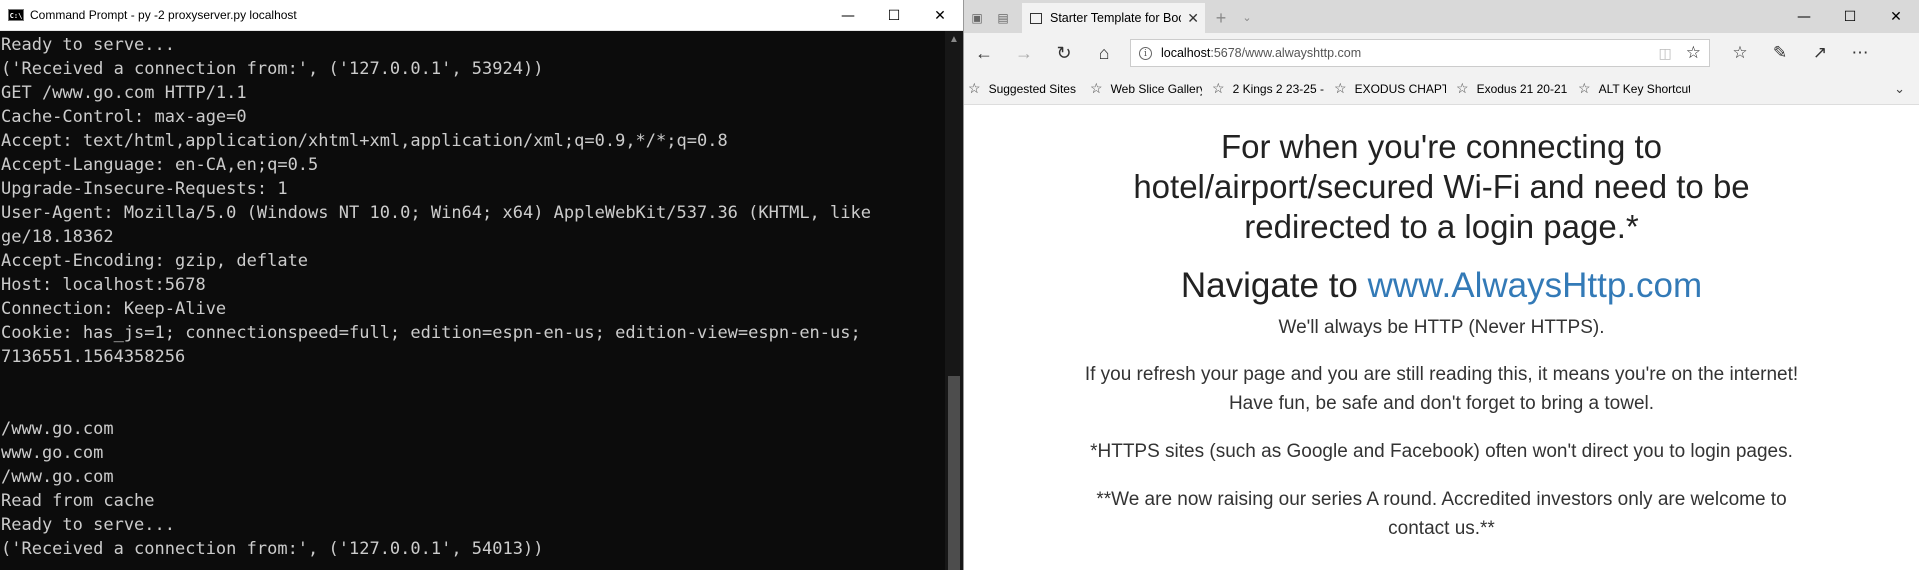 The height and width of the screenshot is (570, 1919). What do you see at coordinates (1247, 18) in the screenshot?
I see `tab-preview-chevron-icon: ⌄` at bounding box center [1247, 18].